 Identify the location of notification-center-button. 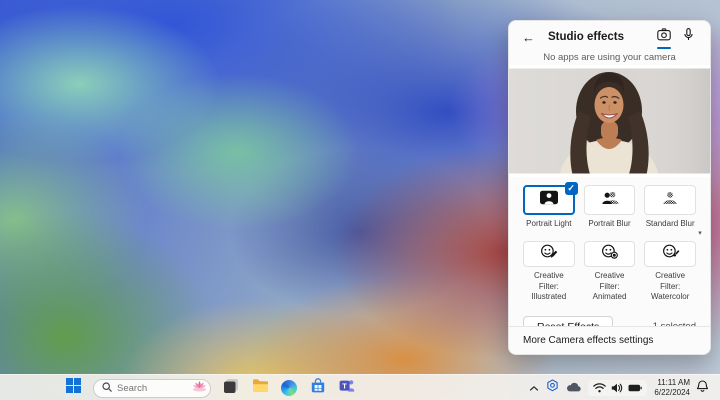
(702, 388).